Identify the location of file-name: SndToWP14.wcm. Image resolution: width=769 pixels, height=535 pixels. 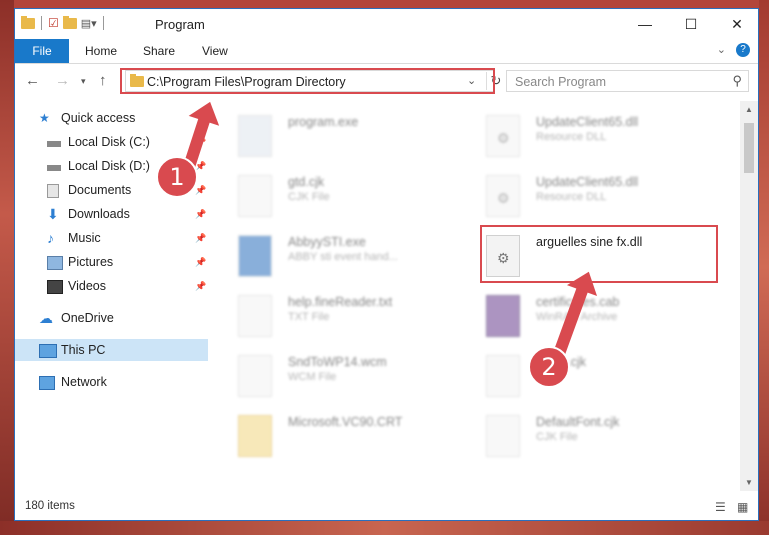
(337, 362).